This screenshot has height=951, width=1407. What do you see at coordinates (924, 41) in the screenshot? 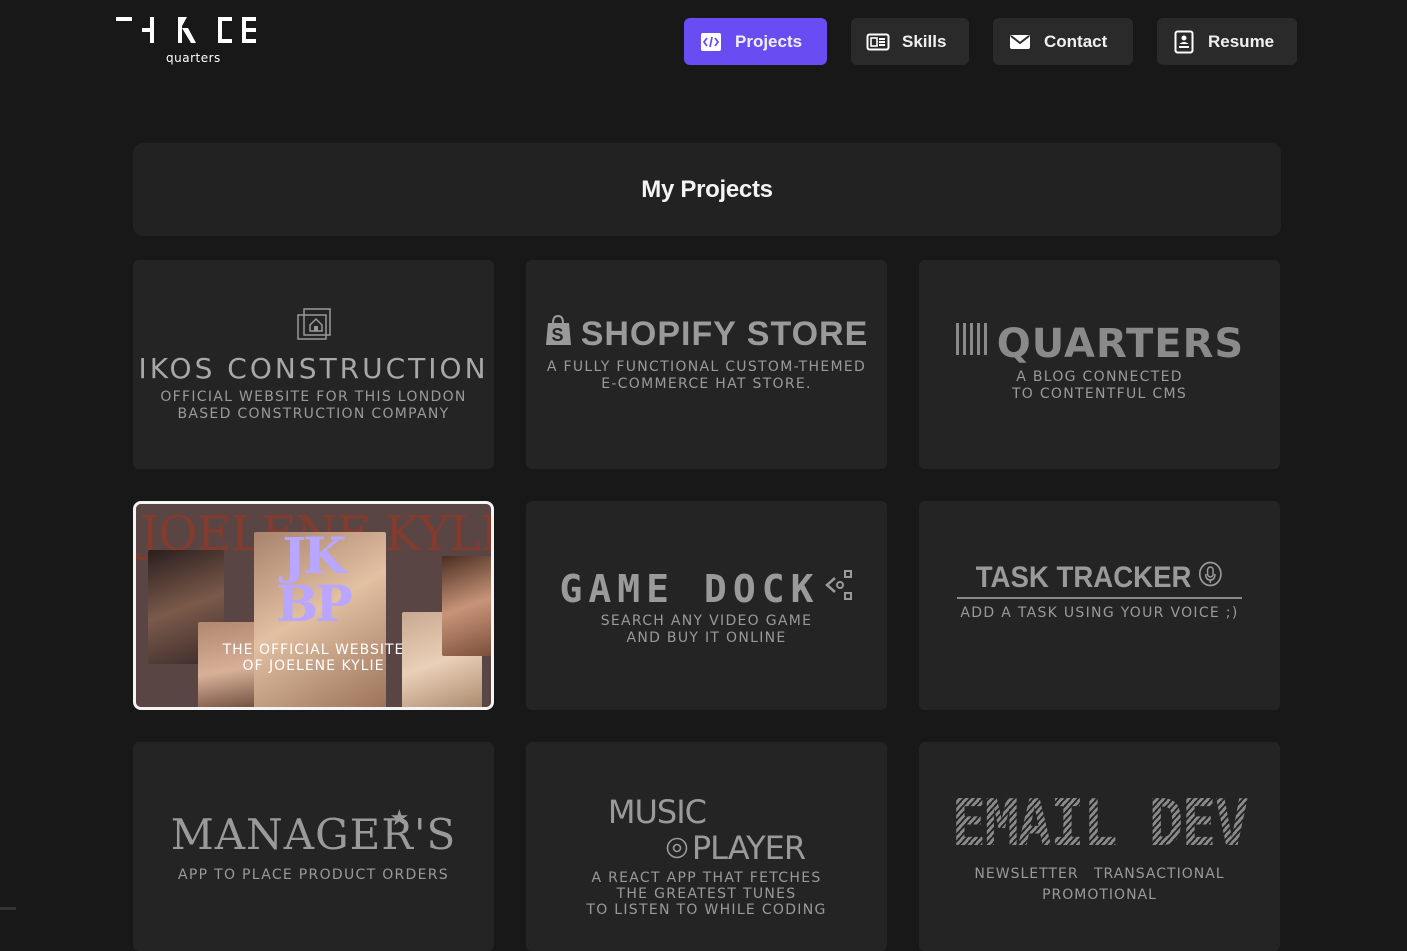
I see `nav-skills-label: Skills` at bounding box center [924, 41].